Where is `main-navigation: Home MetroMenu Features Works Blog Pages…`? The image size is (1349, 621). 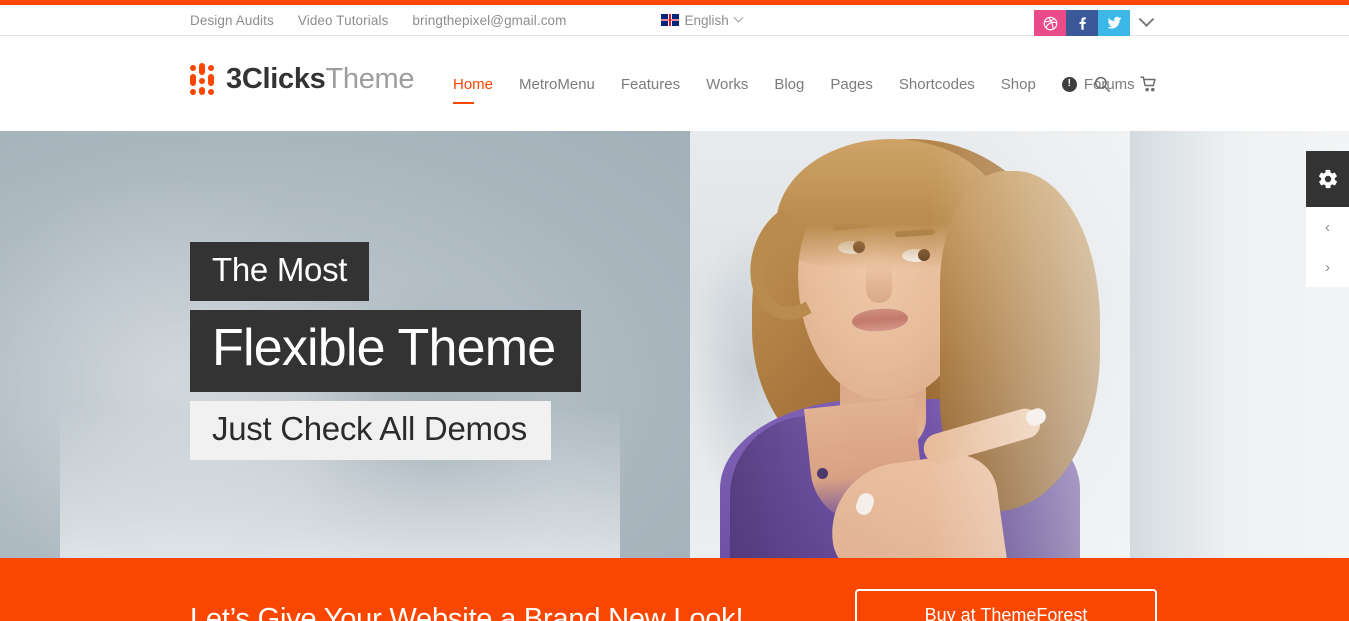
main-navigation: Home MetroMenu Features Works Blog Pages… is located at coordinates (794, 84).